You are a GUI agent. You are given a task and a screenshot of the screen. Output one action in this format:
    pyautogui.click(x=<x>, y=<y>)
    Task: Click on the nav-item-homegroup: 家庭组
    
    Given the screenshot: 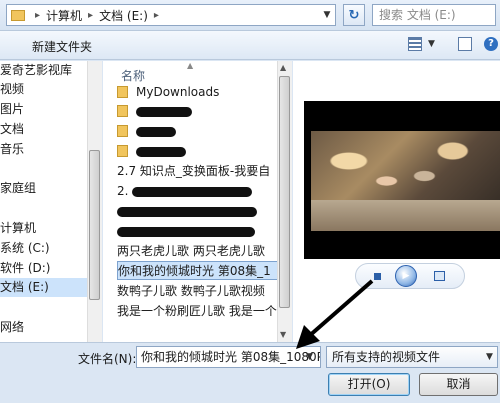 What is the action you would take?
    pyautogui.click(x=18, y=188)
    